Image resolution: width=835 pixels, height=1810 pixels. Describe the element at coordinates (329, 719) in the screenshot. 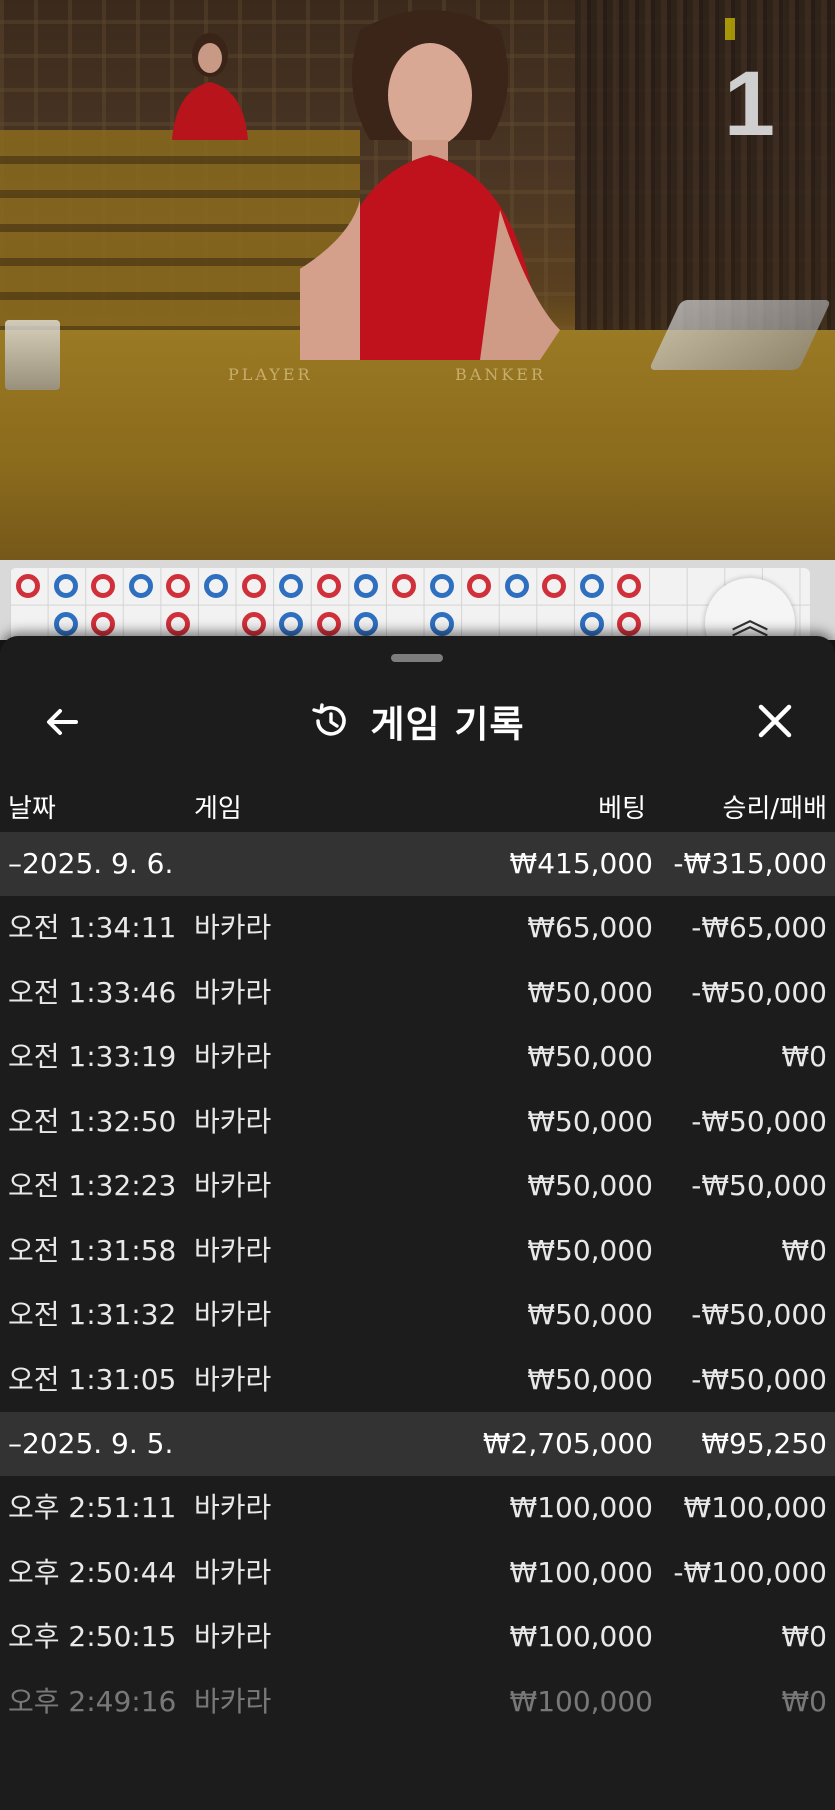

I see `history-clock-icon` at that location.